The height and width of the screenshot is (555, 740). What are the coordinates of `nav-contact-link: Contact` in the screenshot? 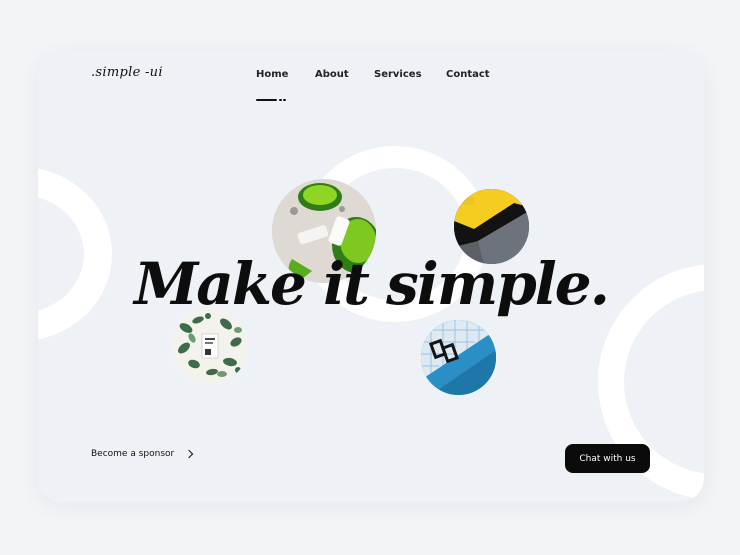 It's located at (468, 74).